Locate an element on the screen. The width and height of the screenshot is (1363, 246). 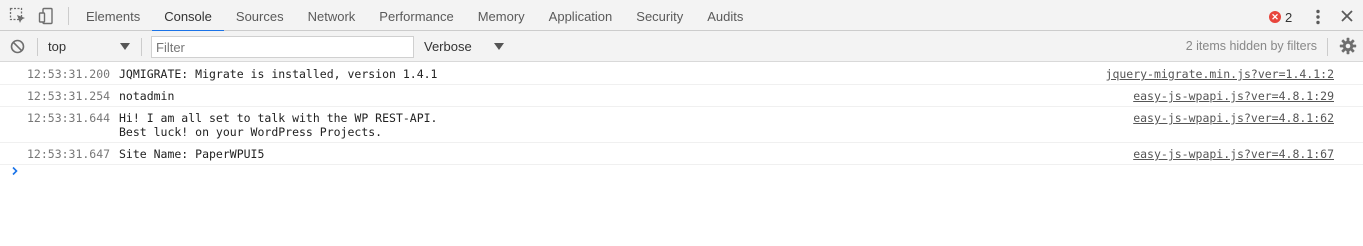
tab-application: Application is located at coordinates (581, 15).